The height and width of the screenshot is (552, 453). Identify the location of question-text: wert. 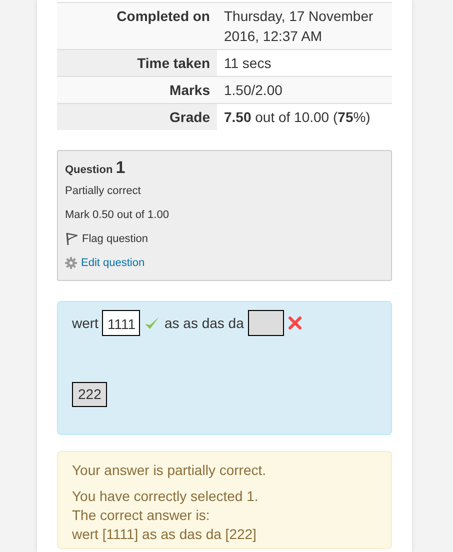
(85, 323).